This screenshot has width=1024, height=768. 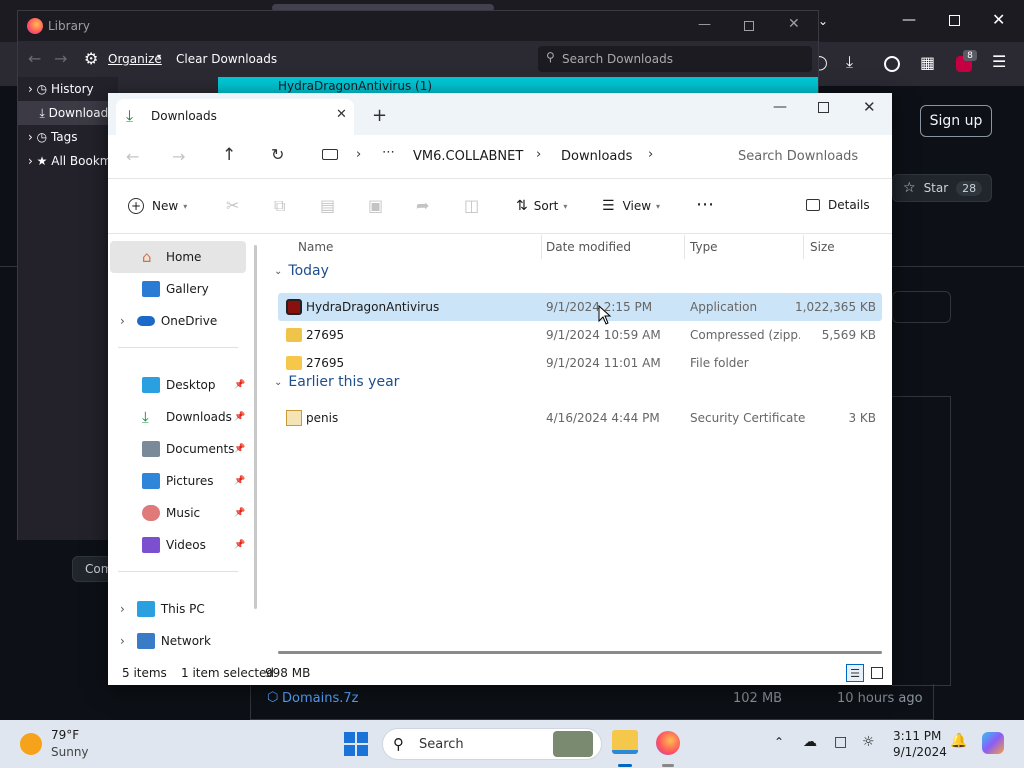 What do you see at coordinates (92, 569) in the screenshot?
I see `comment-button: Com` at bounding box center [92, 569].